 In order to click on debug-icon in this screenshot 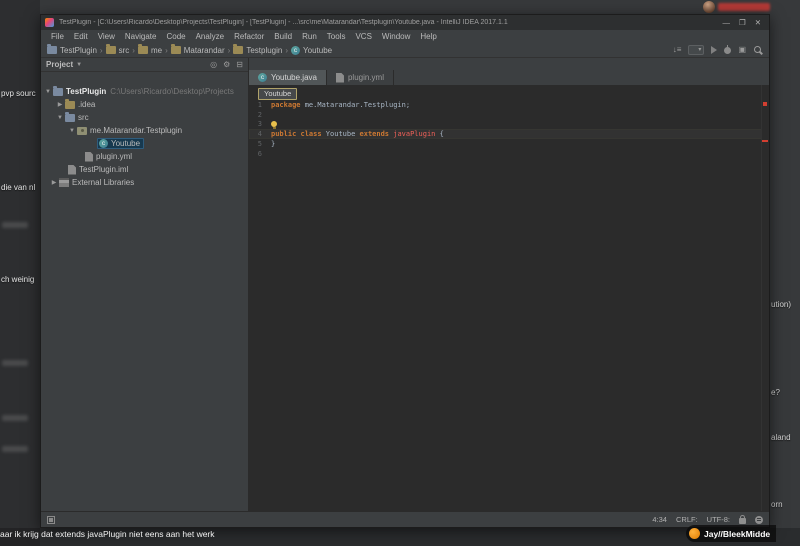, I will do `click(728, 49)`.